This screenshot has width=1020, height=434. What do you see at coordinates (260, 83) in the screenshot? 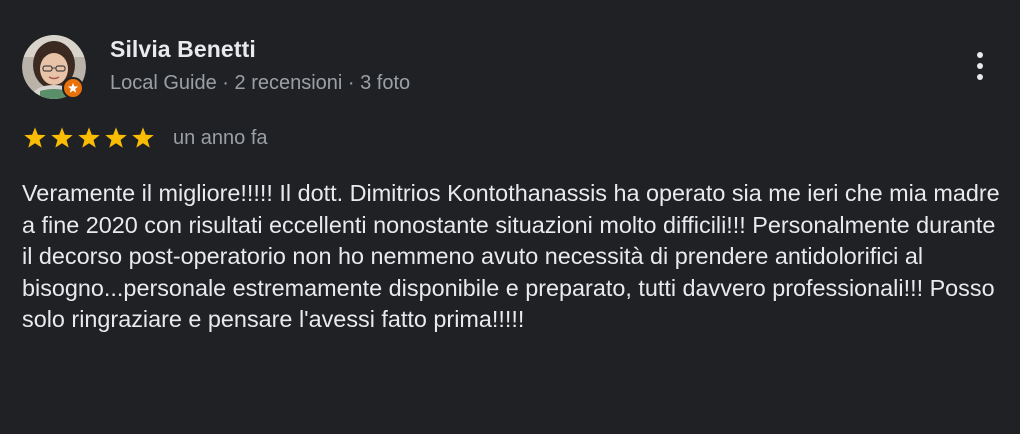
I see `author-meta: Local Guide · 2 recensioni · 3 foto` at bounding box center [260, 83].